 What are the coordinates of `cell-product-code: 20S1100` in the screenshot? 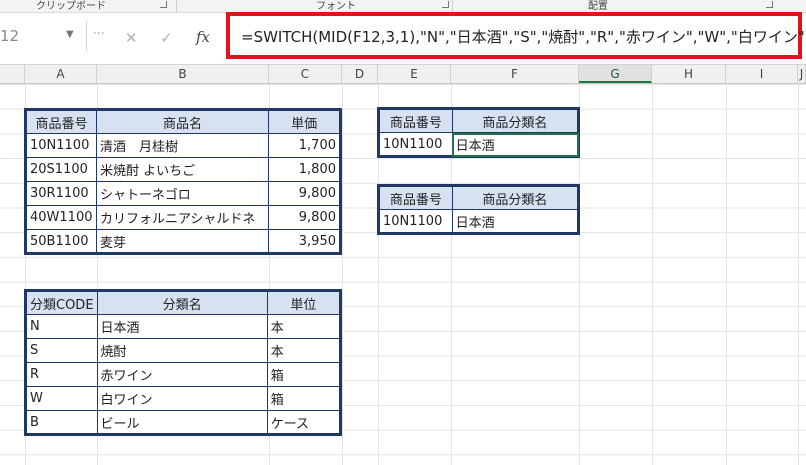 It's located at (61, 169).